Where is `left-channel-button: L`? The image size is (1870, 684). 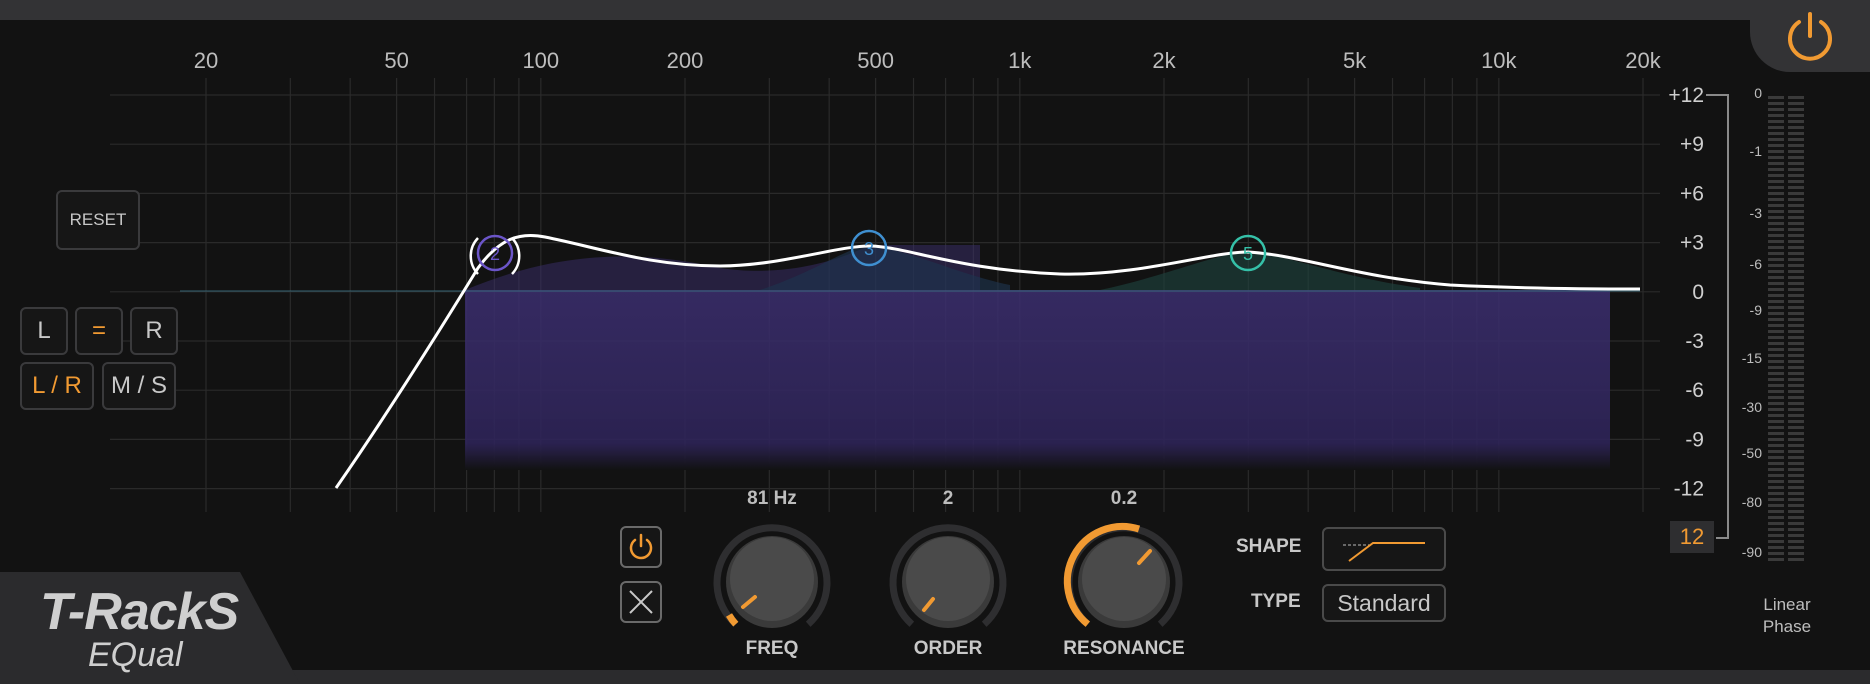 left-channel-button: L is located at coordinates (44, 331).